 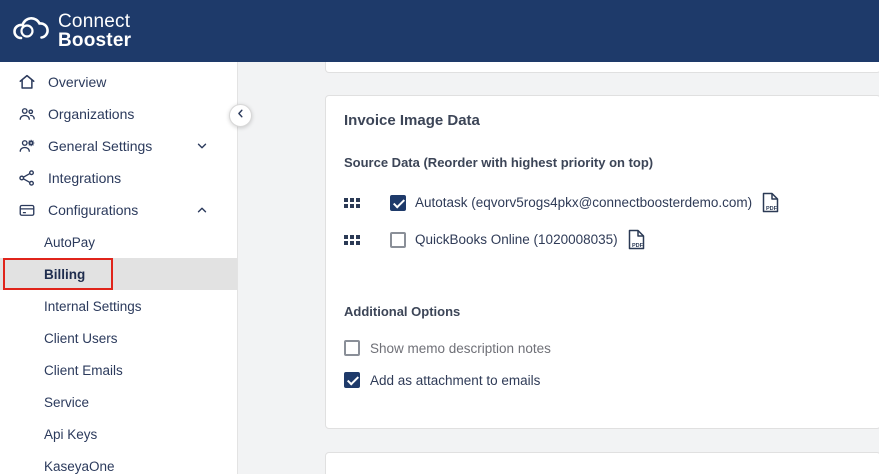 What do you see at coordinates (118, 274) in the screenshot?
I see `sidebar-item-billing: Billing` at bounding box center [118, 274].